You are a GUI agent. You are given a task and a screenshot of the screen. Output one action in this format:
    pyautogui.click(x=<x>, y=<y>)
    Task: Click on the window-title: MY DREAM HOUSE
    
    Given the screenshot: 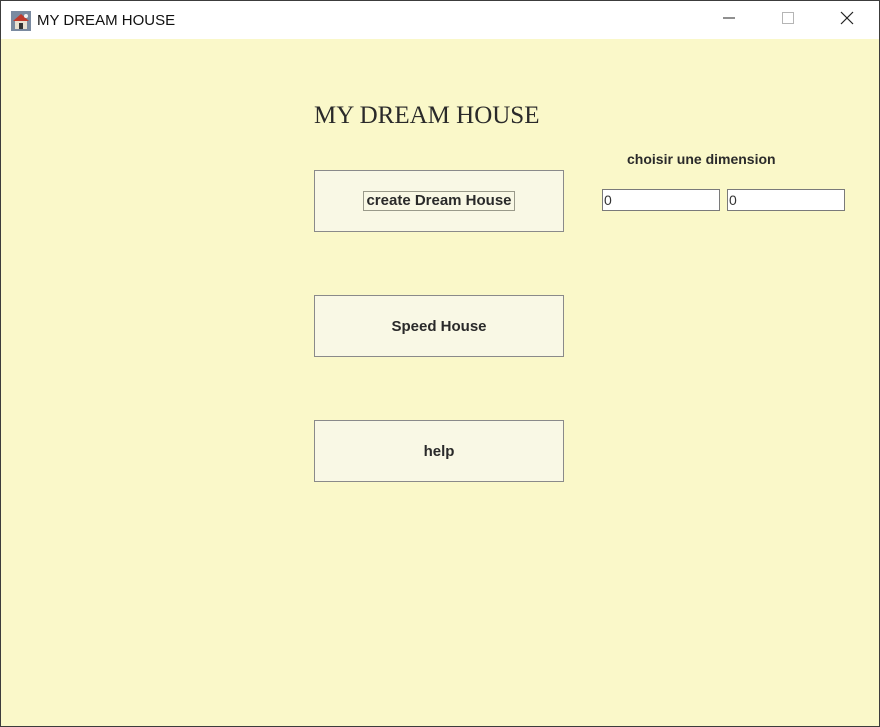 What is the action you would take?
    pyautogui.click(x=106, y=20)
    